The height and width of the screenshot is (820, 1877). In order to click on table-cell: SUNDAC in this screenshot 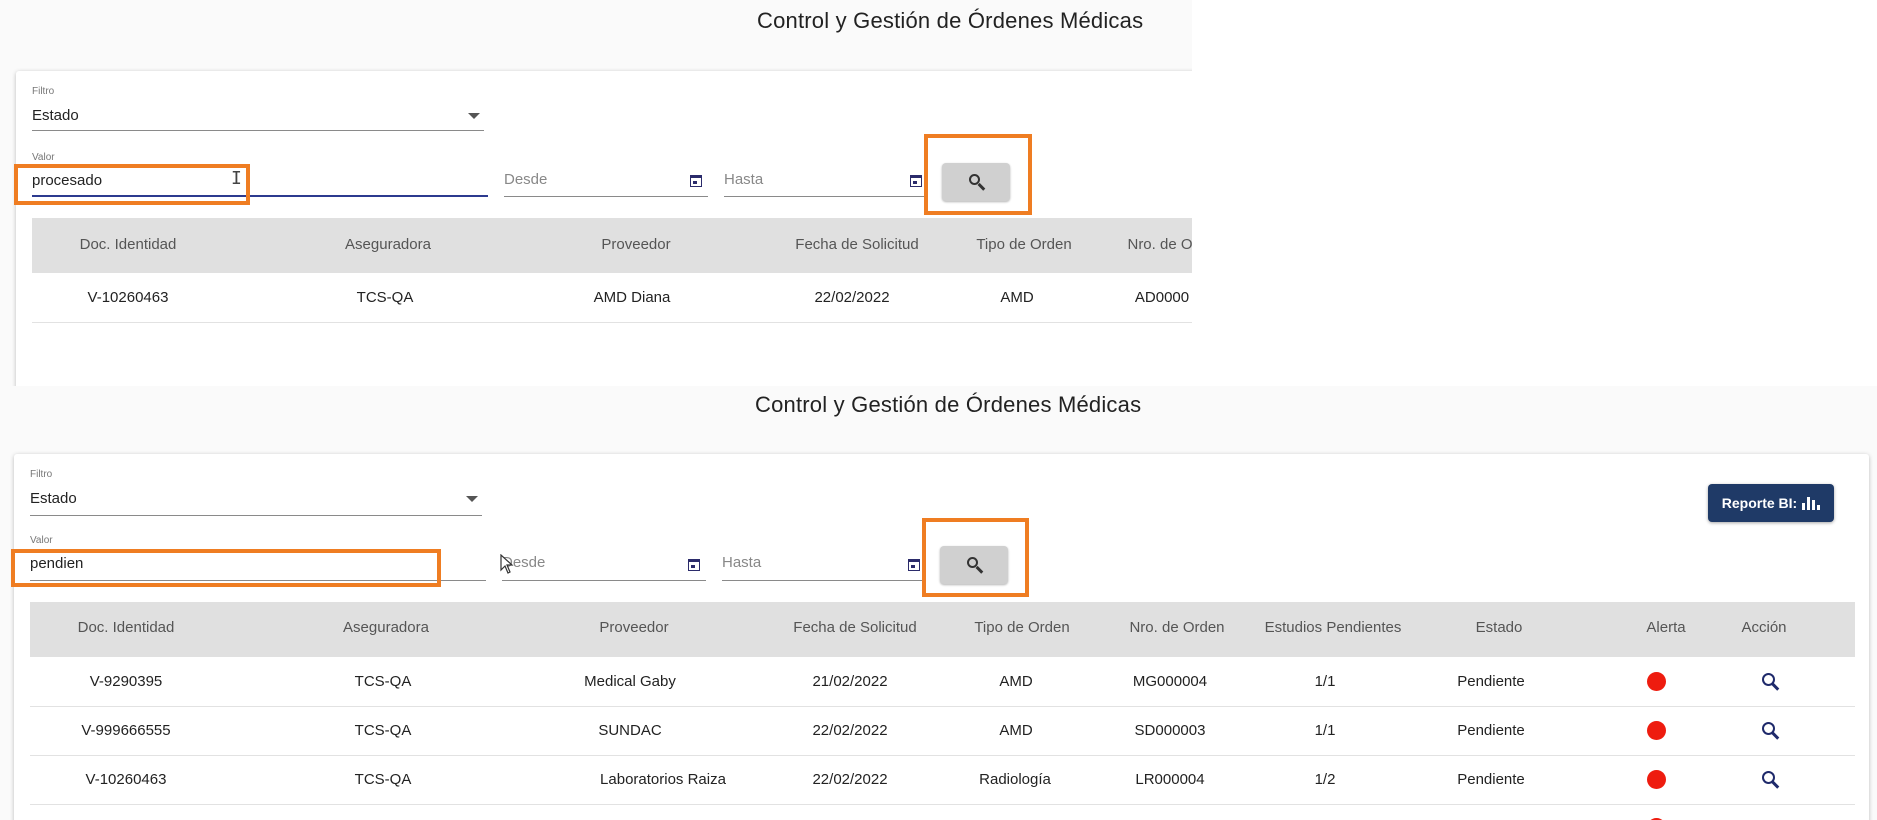, I will do `click(630, 730)`.